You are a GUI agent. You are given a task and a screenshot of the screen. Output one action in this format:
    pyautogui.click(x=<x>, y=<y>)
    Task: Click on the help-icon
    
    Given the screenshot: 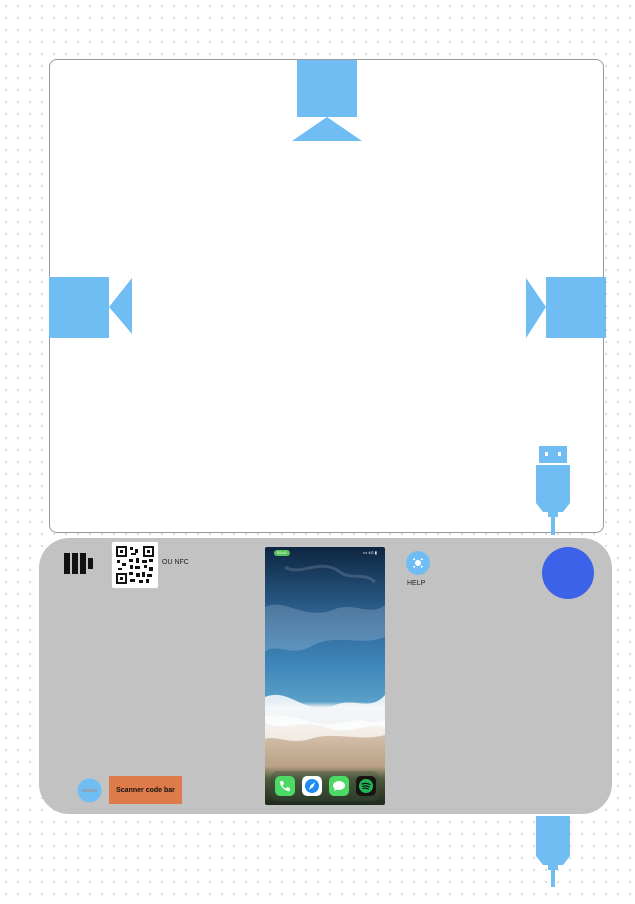 What is the action you would take?
    pyautogui.click(x=418, y=563)
    